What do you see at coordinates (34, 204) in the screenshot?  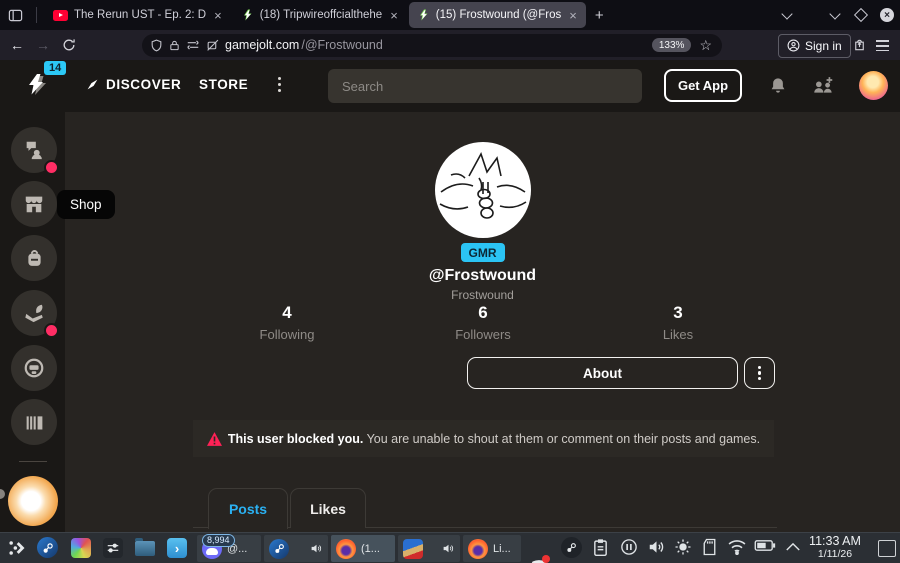 I see `sidebar-shop-button` at bounding box center [34, 204].